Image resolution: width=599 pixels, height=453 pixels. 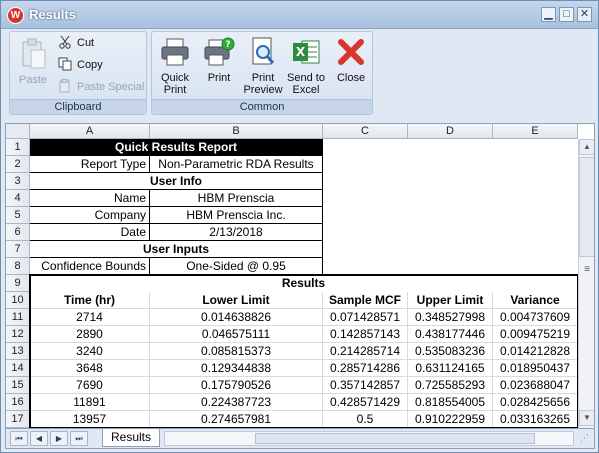 What do you see at coordinates (535, 131) in the screenshot?
I see `column-header-e: E` at bounding box center [535, 131].